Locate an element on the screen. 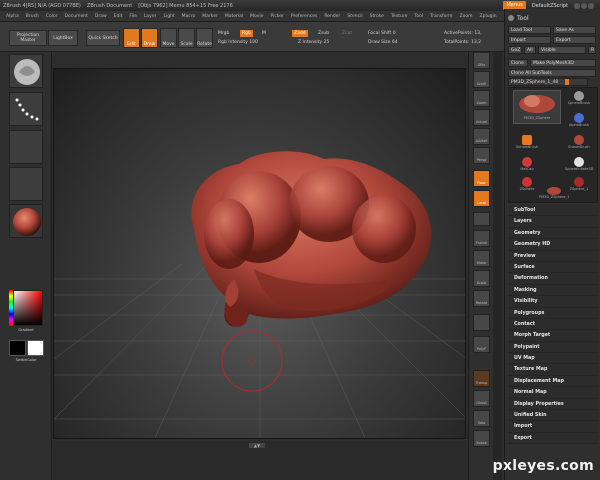 This screenshot has width=600, height=480. menu-zplugin: Zplugin is located at coordinates (488, 16).